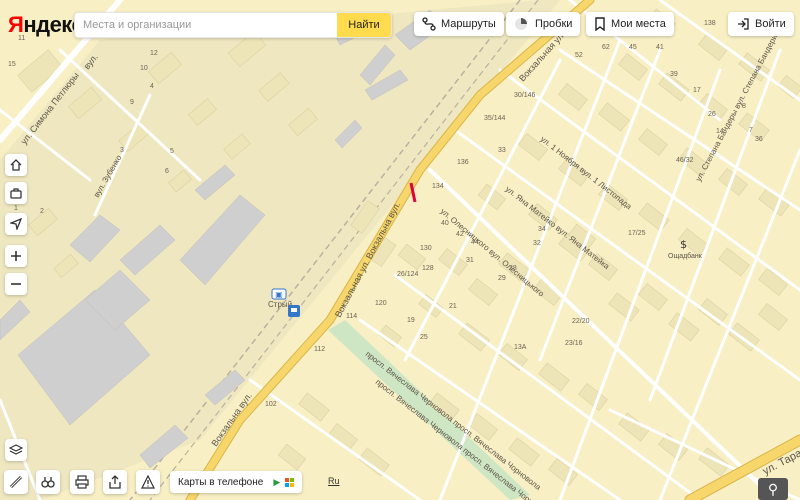  What do you see at coordinates (525, 95) in the screenshot?
I see `house-number: 30/146` at bounding box center [525, 95].